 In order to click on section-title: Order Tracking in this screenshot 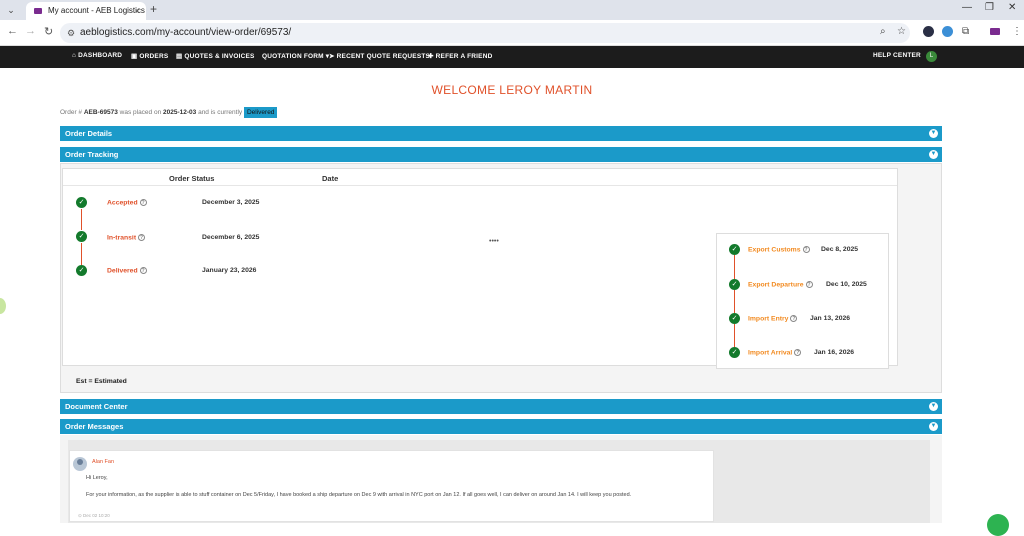, I will do `click(92, 154)`.